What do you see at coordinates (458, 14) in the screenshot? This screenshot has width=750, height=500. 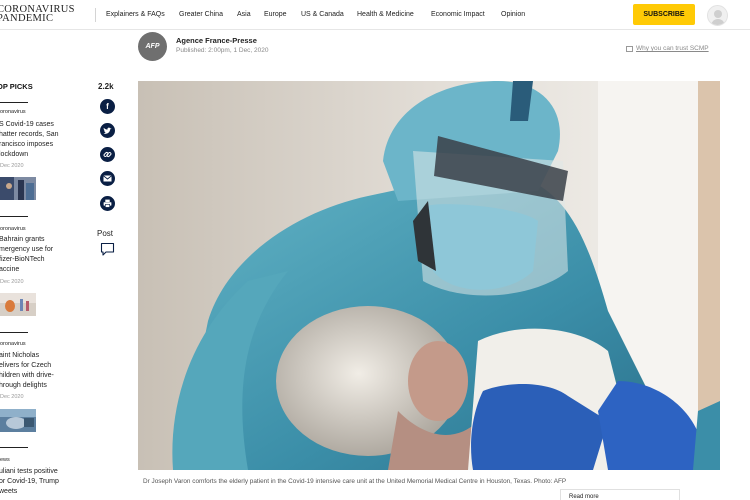 I see `nav-economic-impact: Economic Impact` at bounding box center [458, 14].